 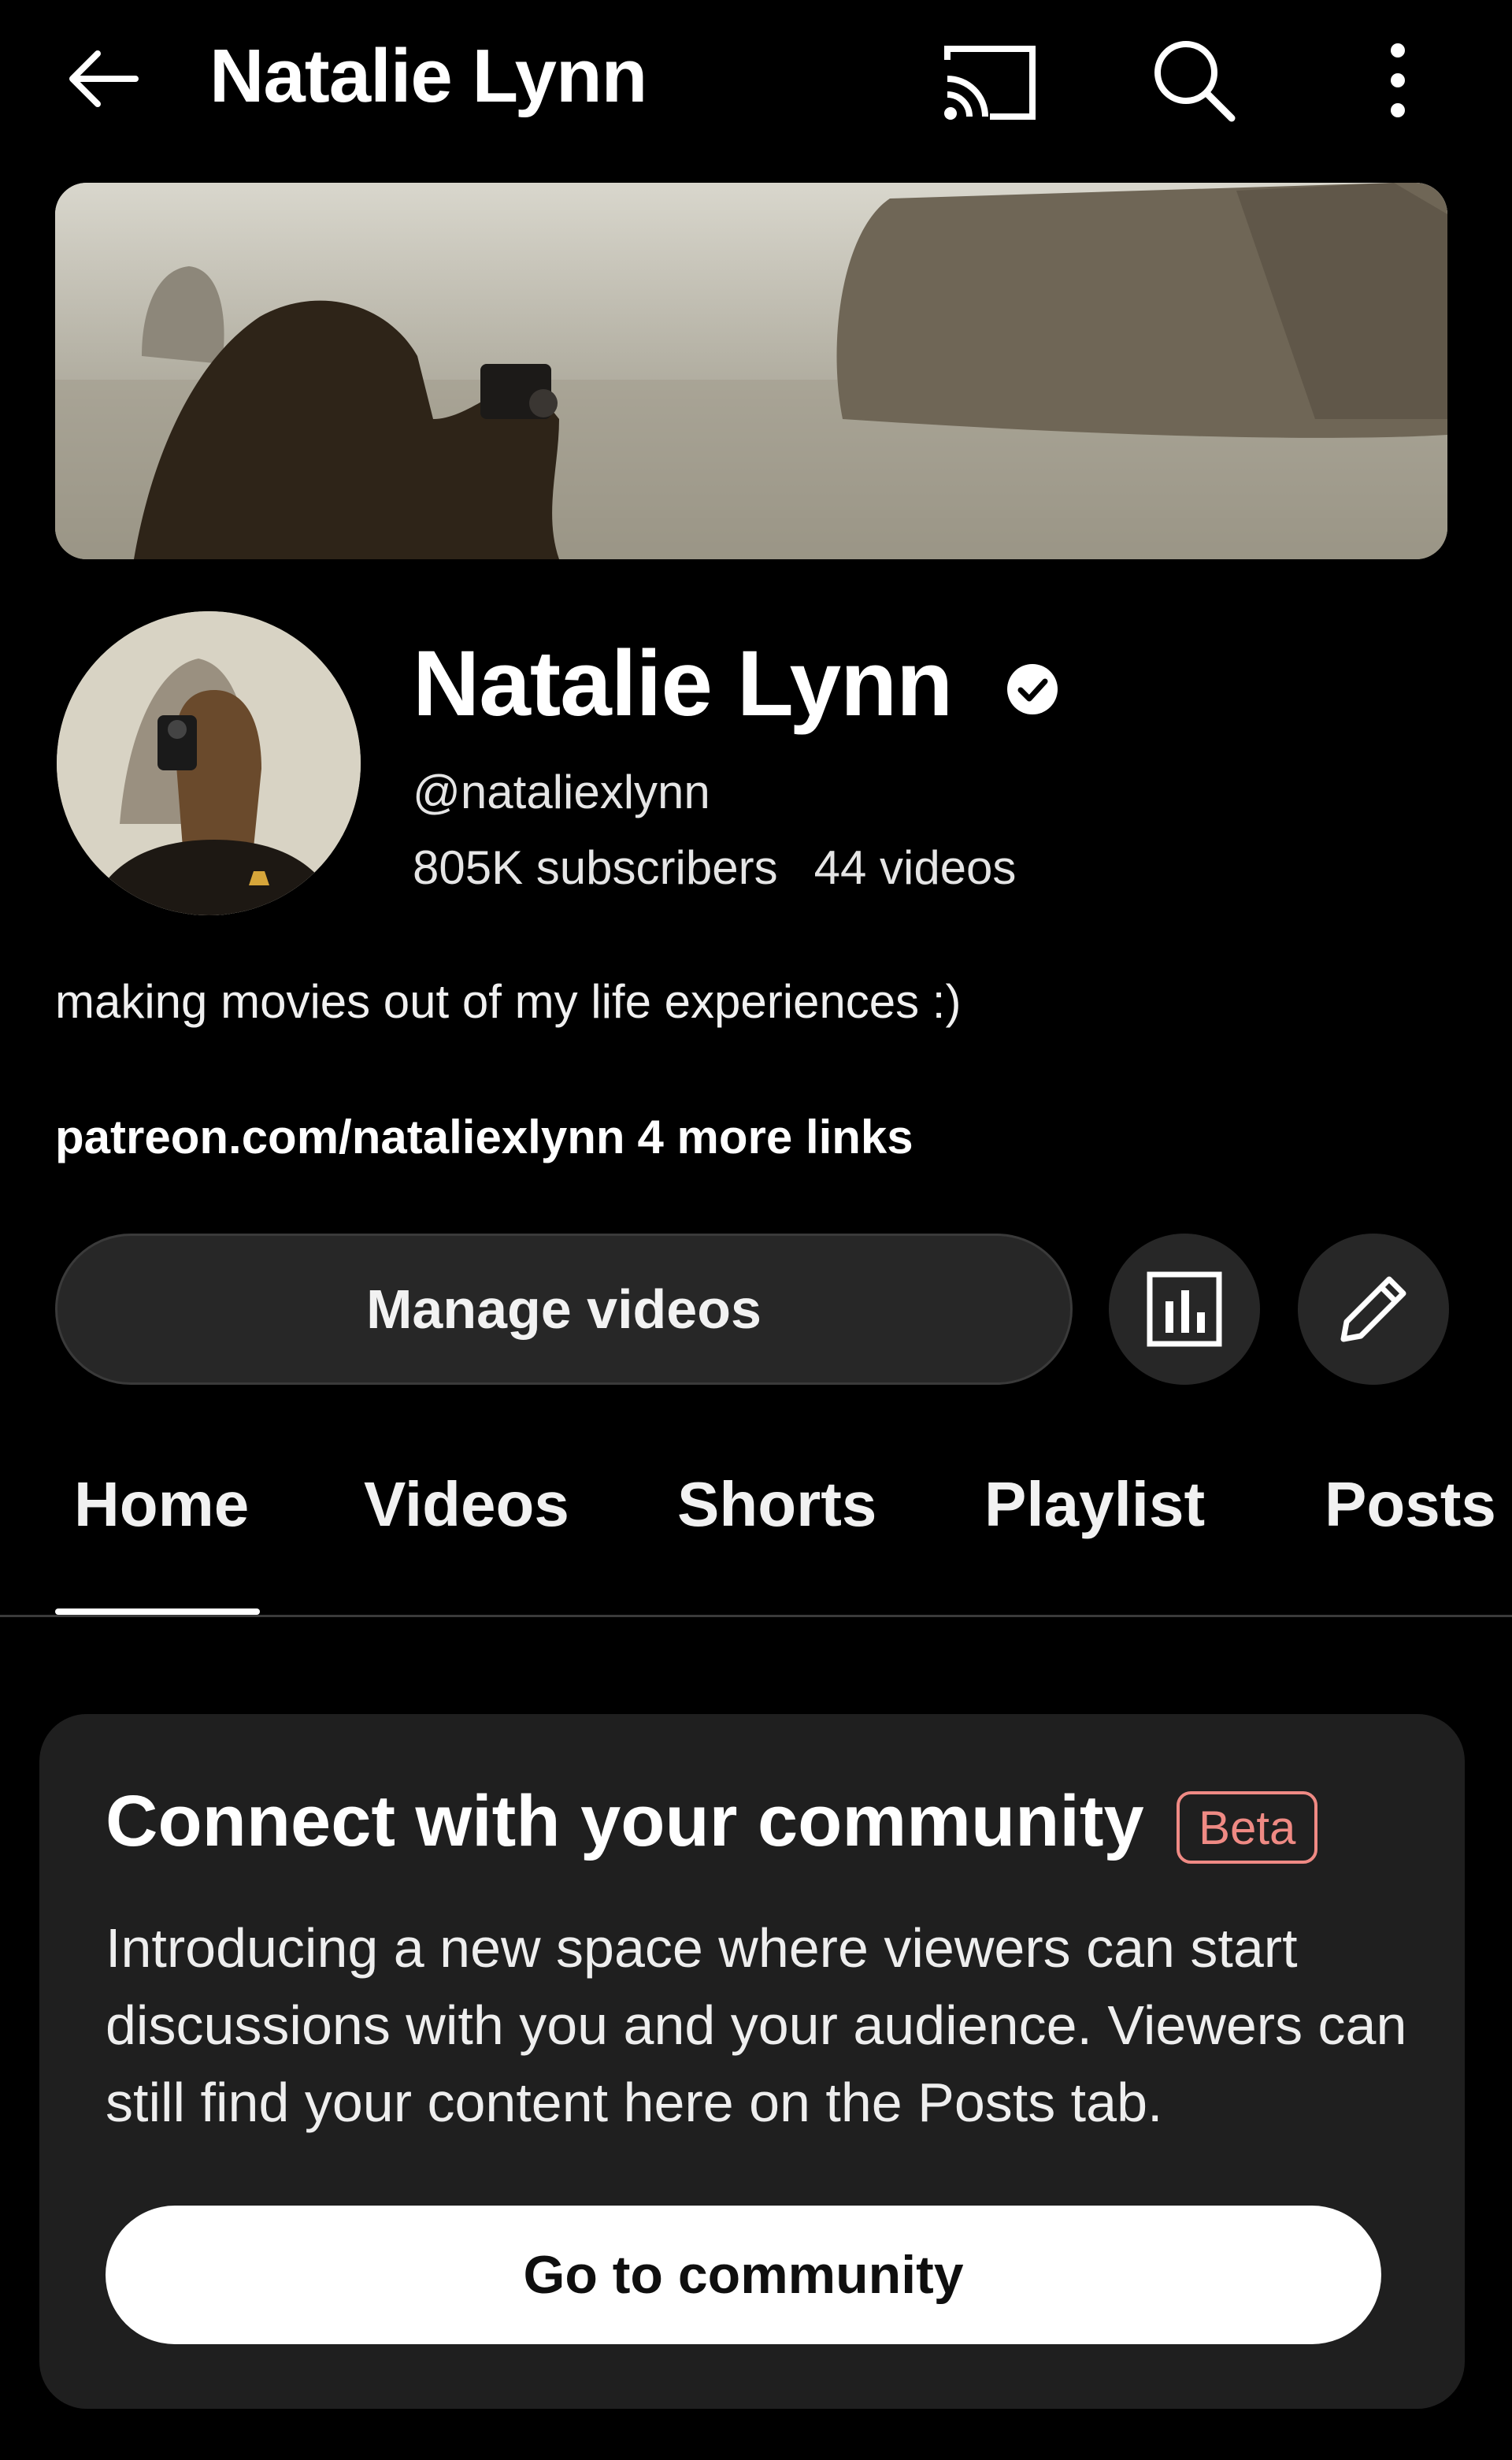 What do you see at coordinates (625, 1821) in the screenshot?
I see `community-card-title: Connect with your community` at bounding box center [625, 1821].